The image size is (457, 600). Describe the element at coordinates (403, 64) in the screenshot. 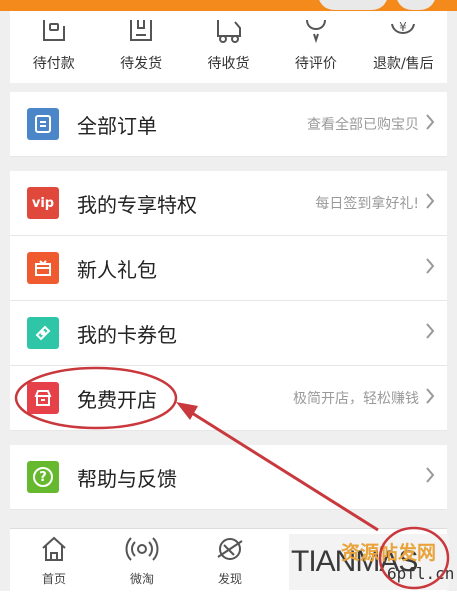

I see `status-label: 退款/售后` at that location.